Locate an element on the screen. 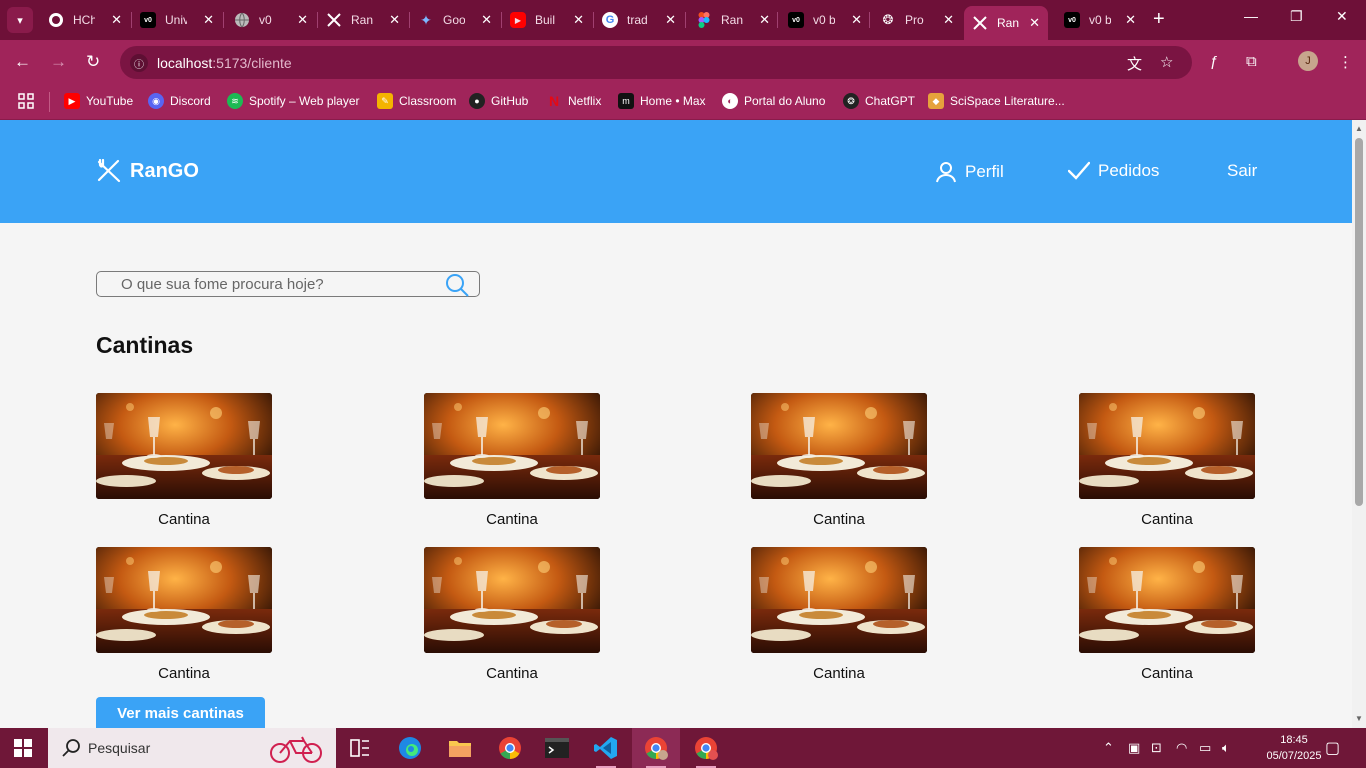  minimize-button: ― is located at coordinates (1251, 16).